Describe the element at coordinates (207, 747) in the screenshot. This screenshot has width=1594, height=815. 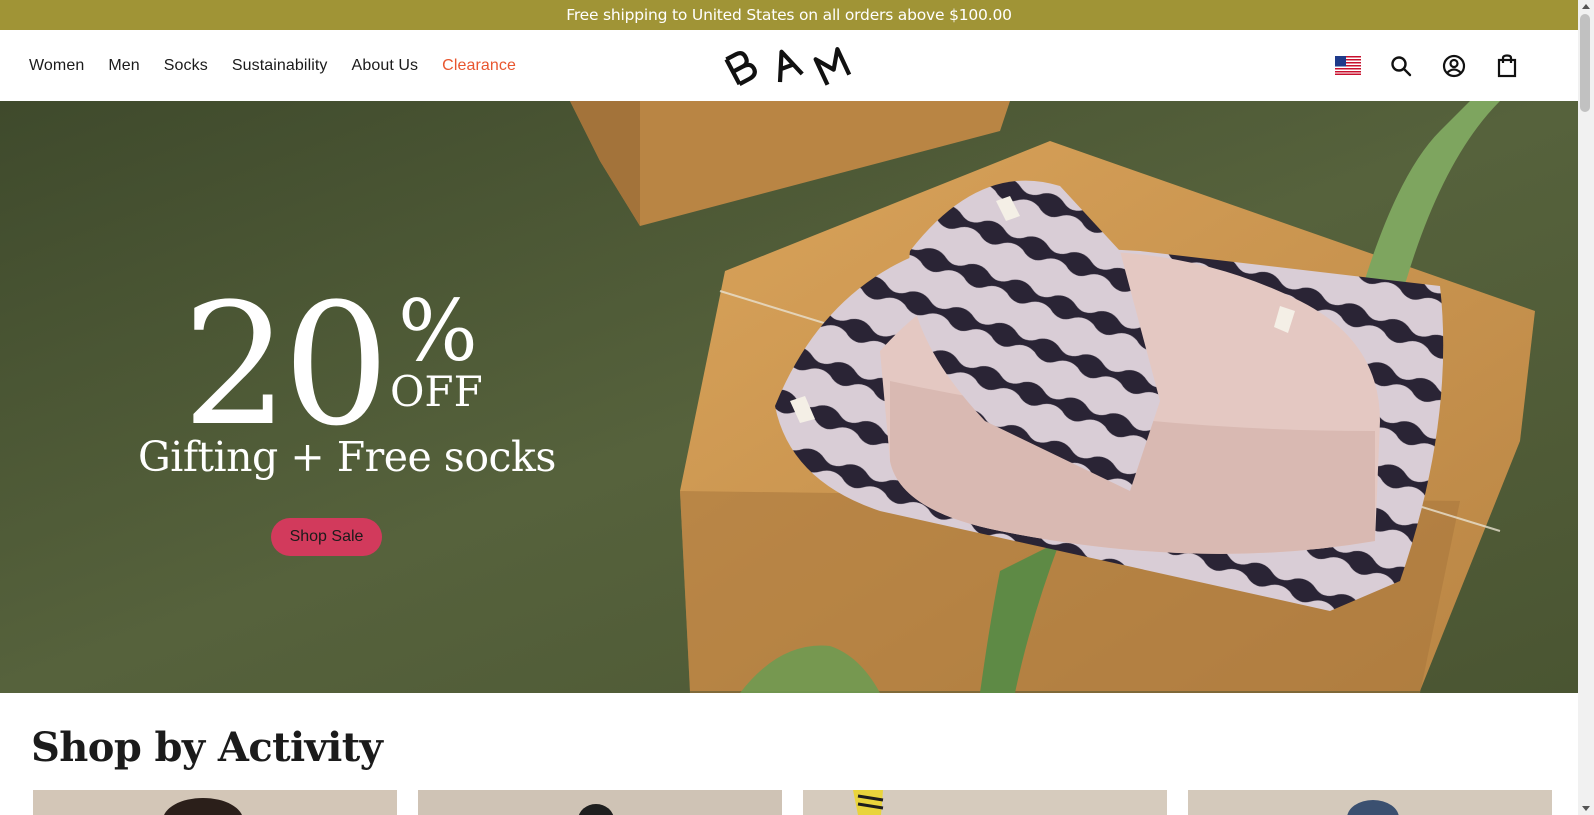
I see `section-title: Shop by Activity` at that location.